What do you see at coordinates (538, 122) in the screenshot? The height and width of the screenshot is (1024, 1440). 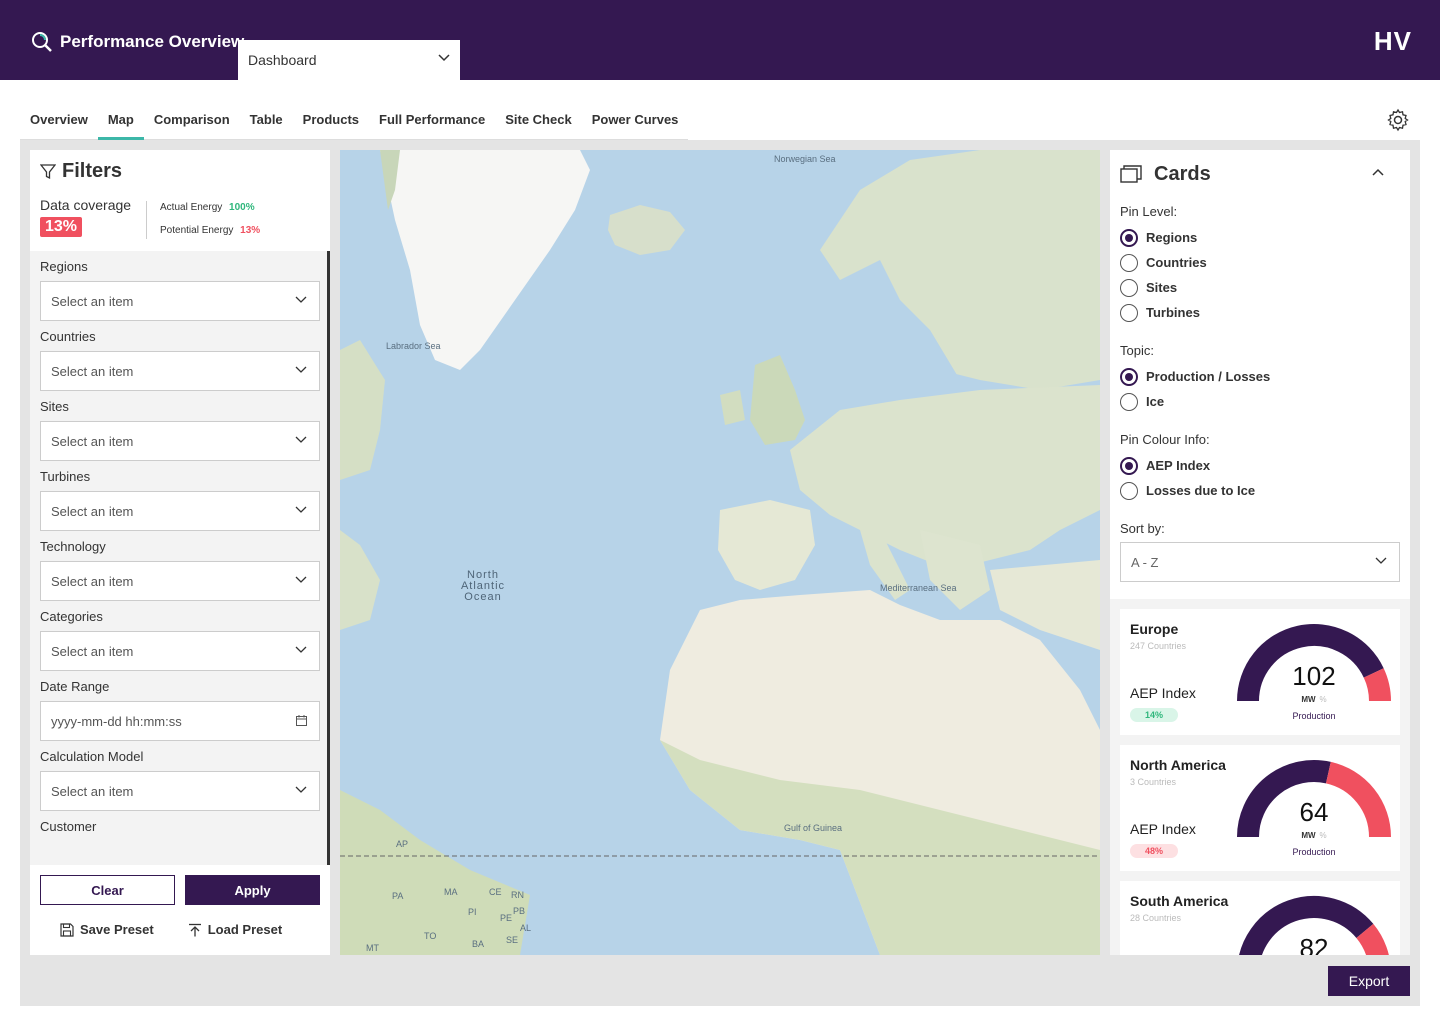 I see `tab-site-check: Site Check` at bounding box center [538, 122].